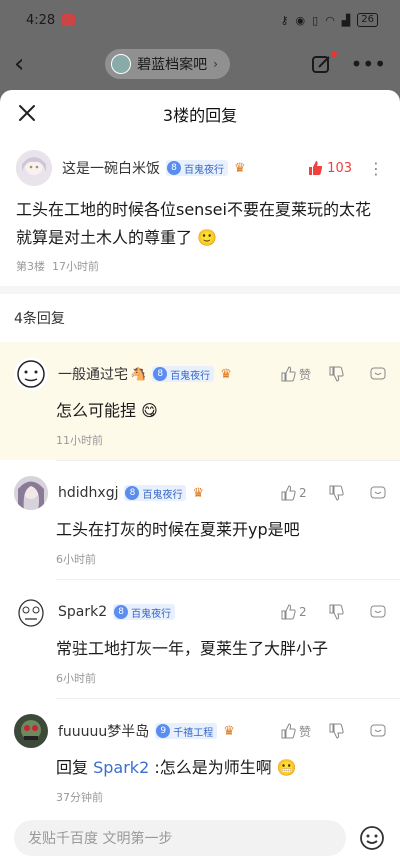 Image resolution: width=400 pixels, height=866 pixels. Describe the element at coordinates (121, 64) in the screenshot. I see `forum-avatar` at that location.